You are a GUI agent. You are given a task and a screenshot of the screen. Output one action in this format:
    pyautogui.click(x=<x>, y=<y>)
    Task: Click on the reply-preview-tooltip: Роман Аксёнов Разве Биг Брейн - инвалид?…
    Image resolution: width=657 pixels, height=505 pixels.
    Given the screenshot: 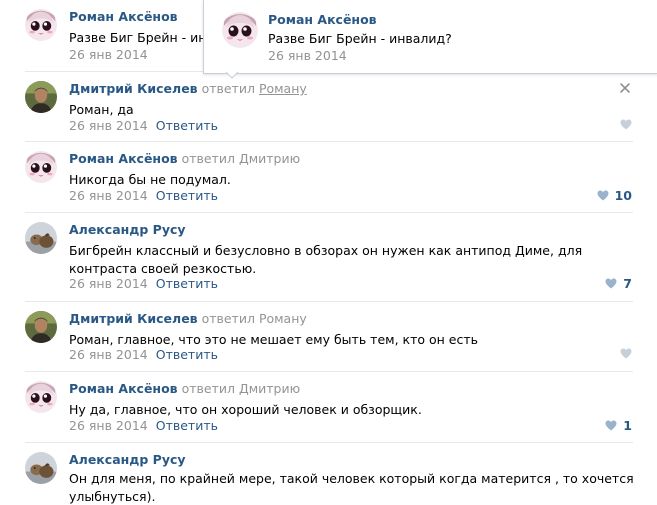 What is the action you would take?
    pyautogui.click(x=430, y=37)
    